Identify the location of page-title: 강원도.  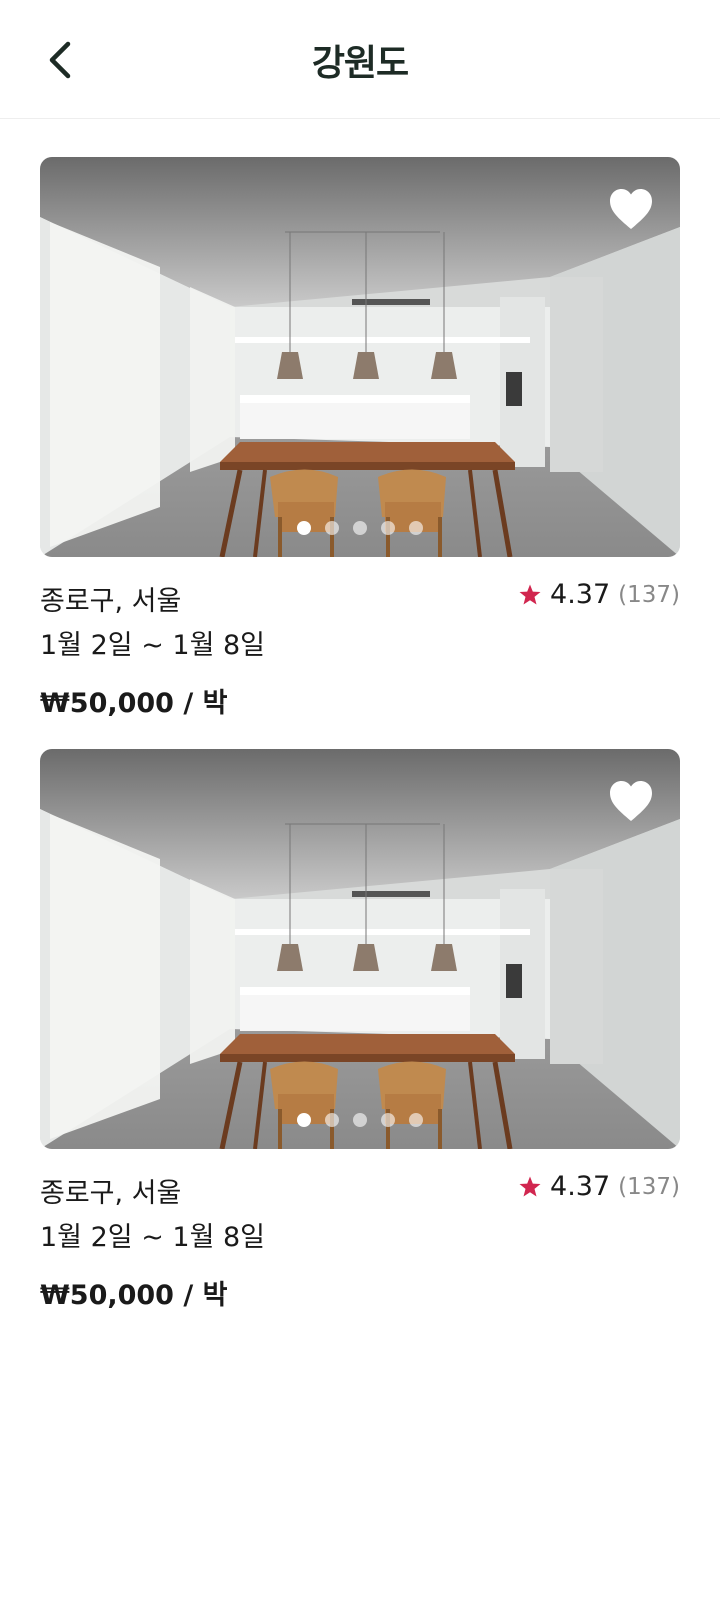
(360, 63).